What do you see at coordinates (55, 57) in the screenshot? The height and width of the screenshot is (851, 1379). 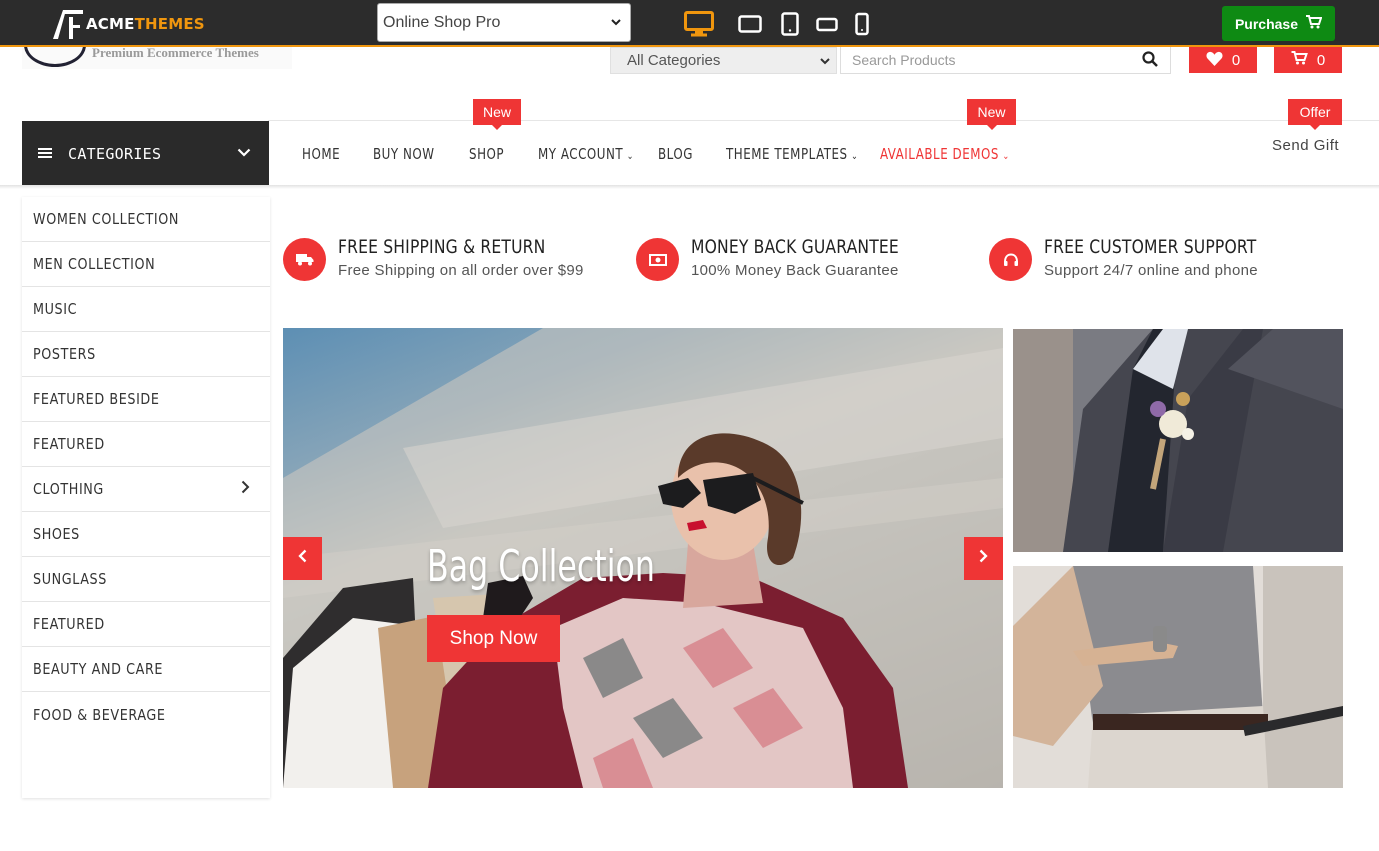 I see `site-logo-mark` at bounding box center [55, 57].